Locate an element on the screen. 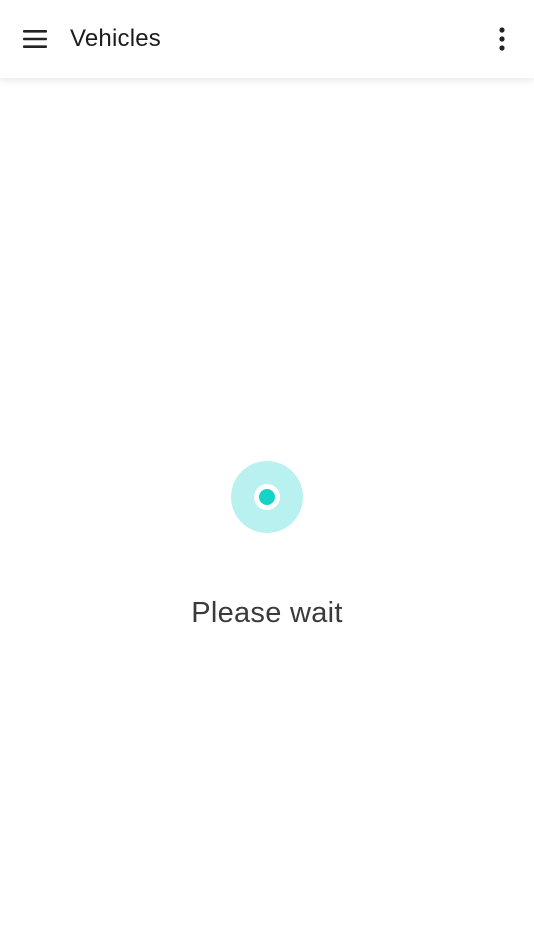 The height and width of the screenshot is (950, 534). menu-button is located at coordinates (35, 39).